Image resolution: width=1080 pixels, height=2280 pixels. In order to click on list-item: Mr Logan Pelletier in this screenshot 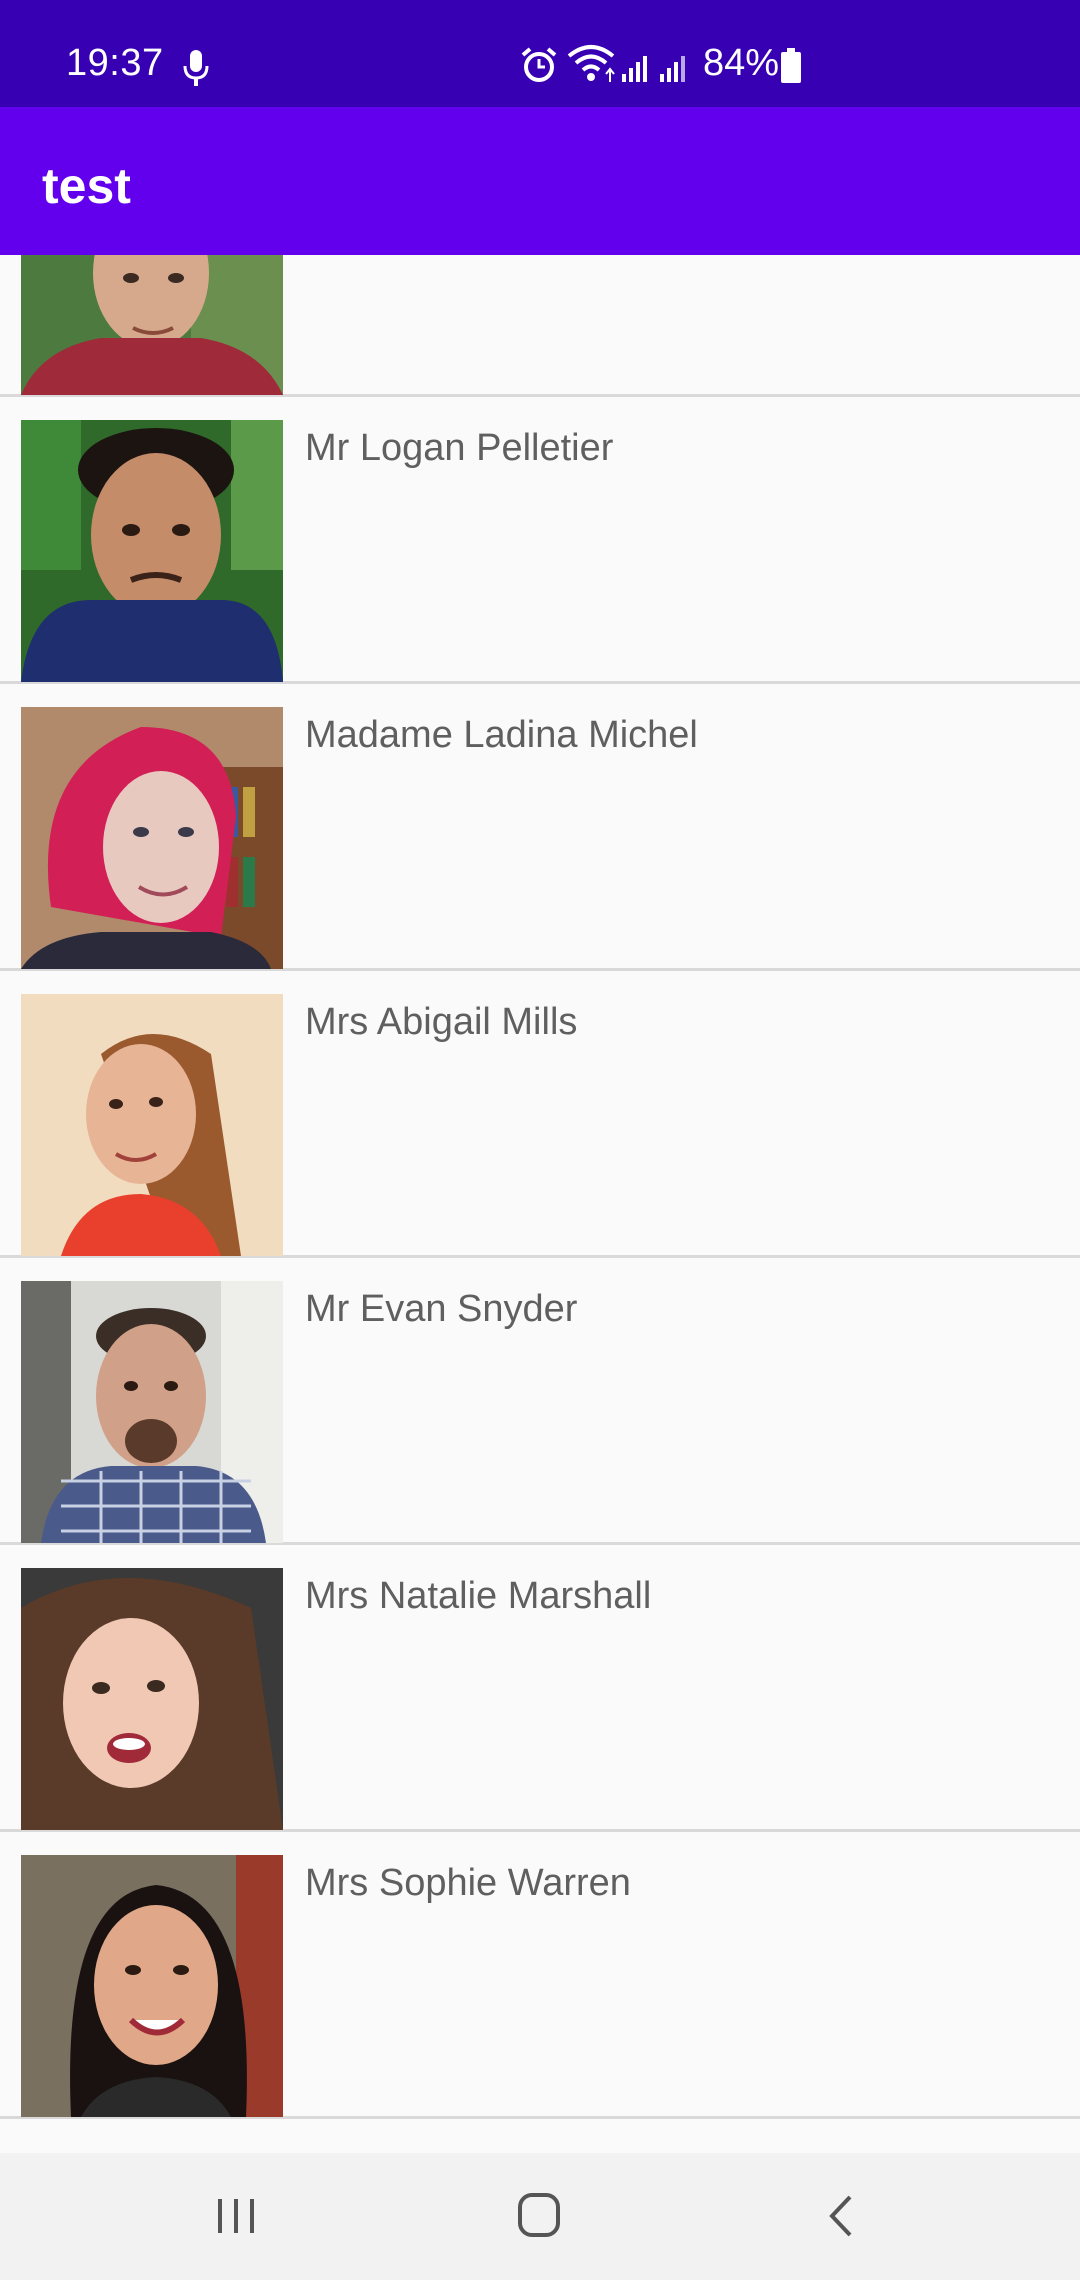, I will do `click(540, 540)`.